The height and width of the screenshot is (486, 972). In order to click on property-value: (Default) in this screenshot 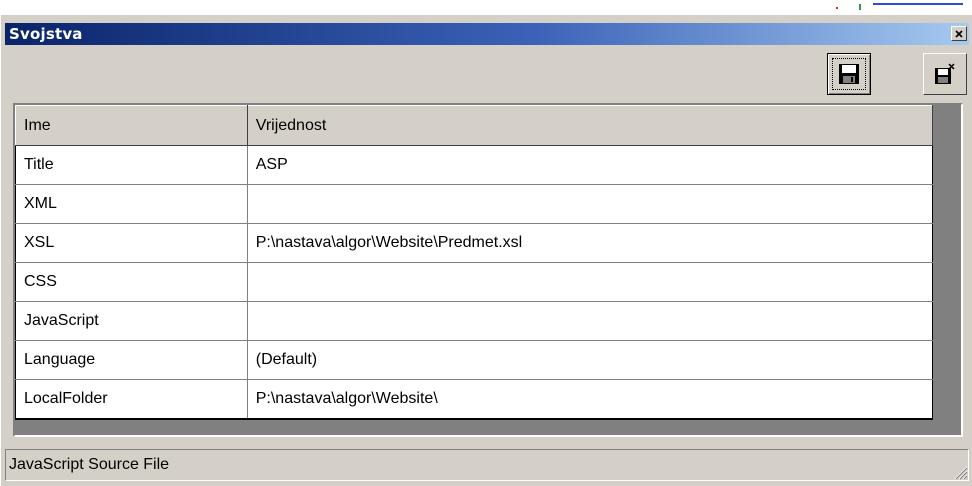, I will do `click(590, 360)`.